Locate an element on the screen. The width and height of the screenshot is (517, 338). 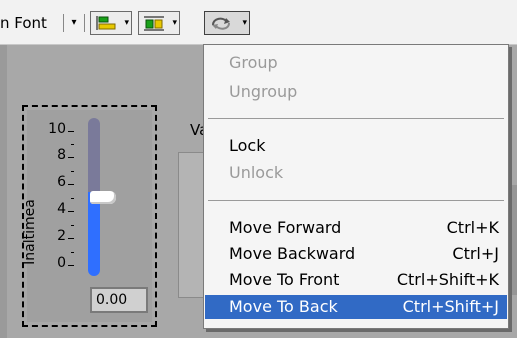
menu-item-ungroup: Ungroup is located at coordinates (356, 92).